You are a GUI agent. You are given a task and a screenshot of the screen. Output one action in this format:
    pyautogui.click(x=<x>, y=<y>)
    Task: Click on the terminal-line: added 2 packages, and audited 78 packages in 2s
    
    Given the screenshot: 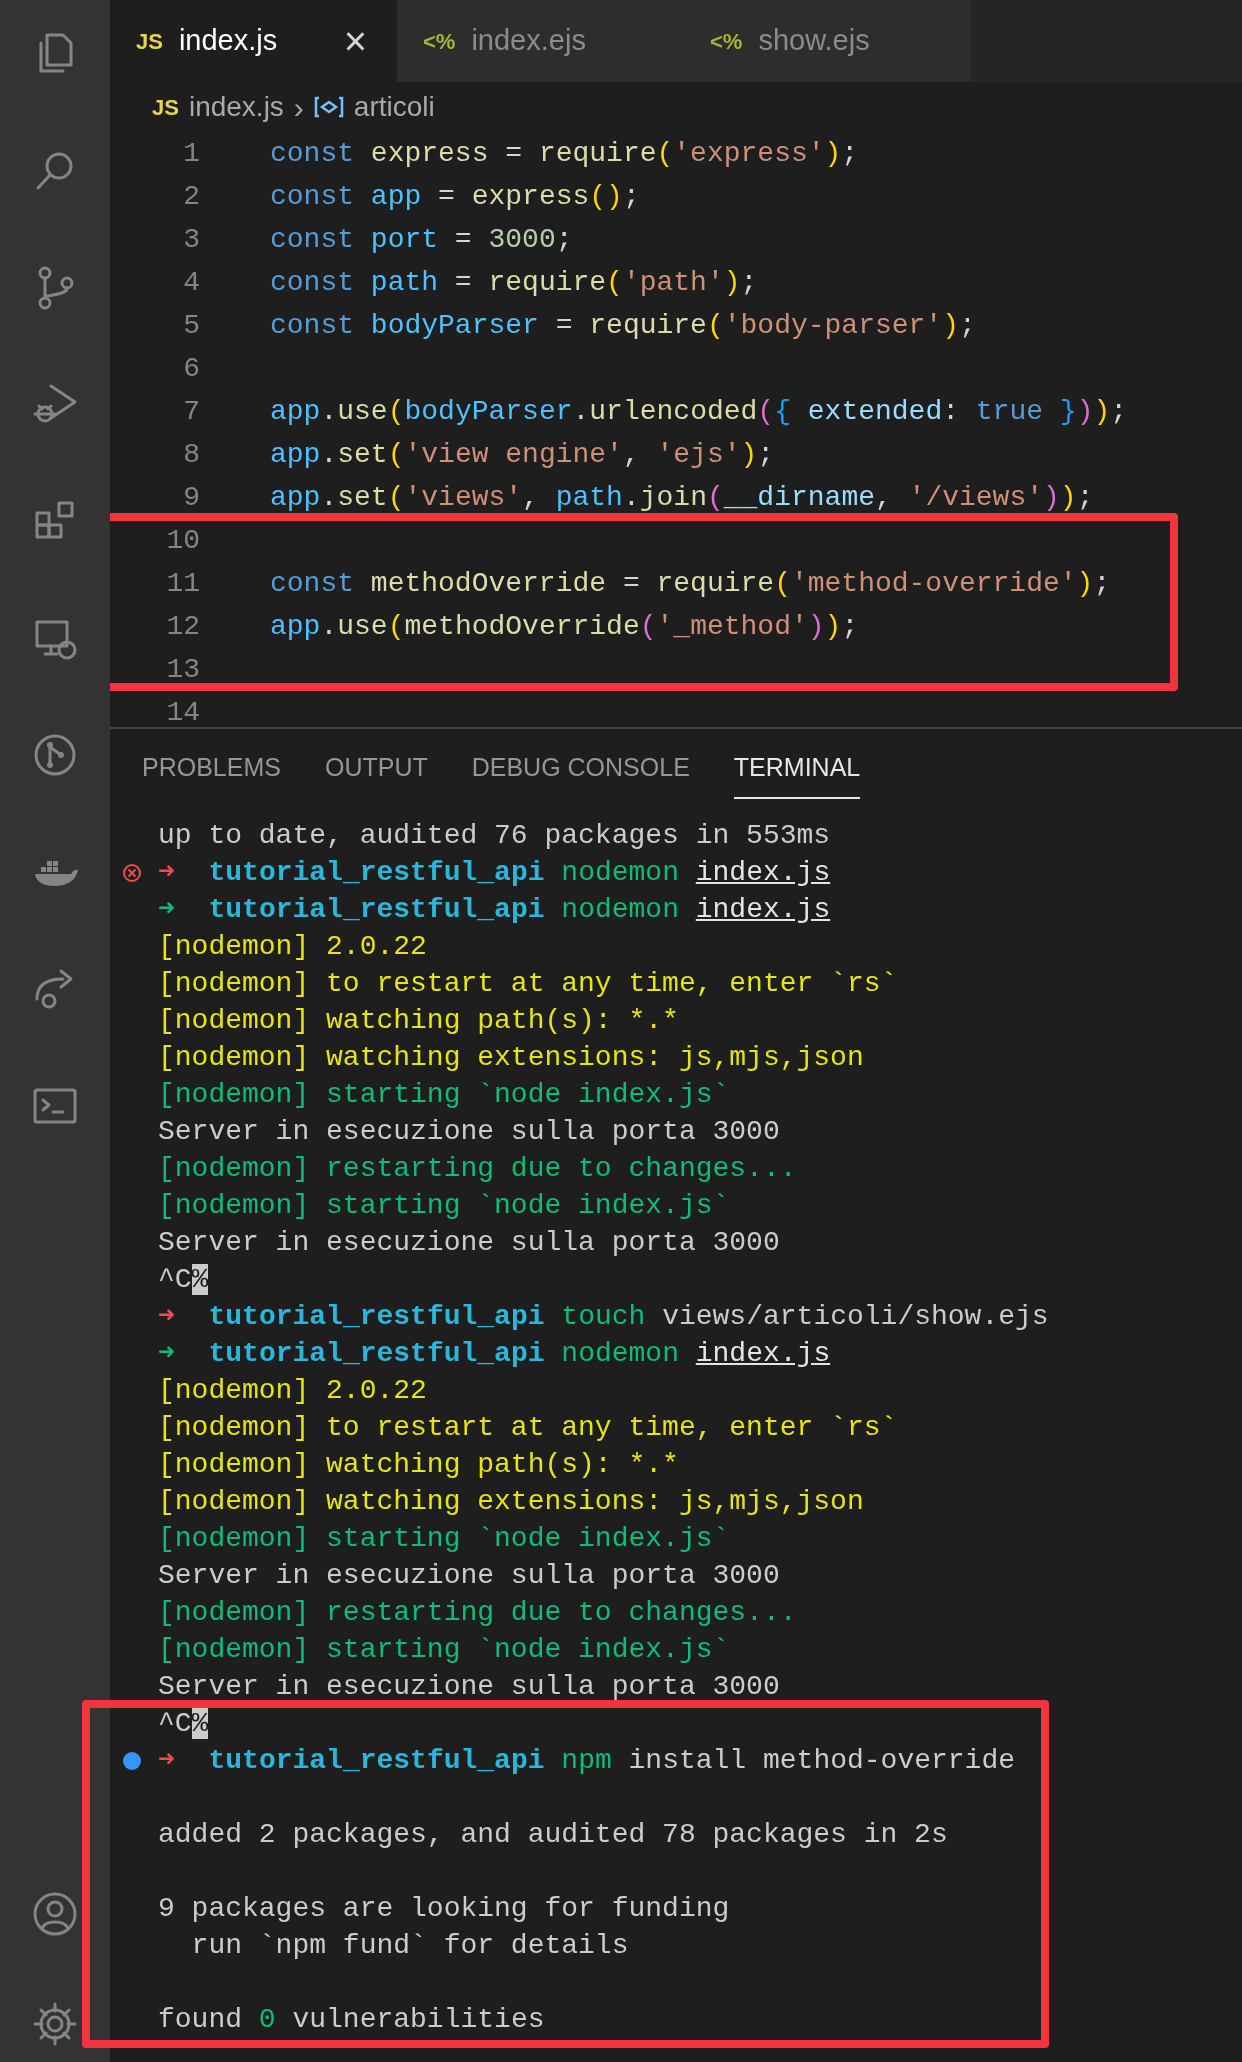 What is the action you would take?
    pyautogui.click(x=553, y=1834)
    